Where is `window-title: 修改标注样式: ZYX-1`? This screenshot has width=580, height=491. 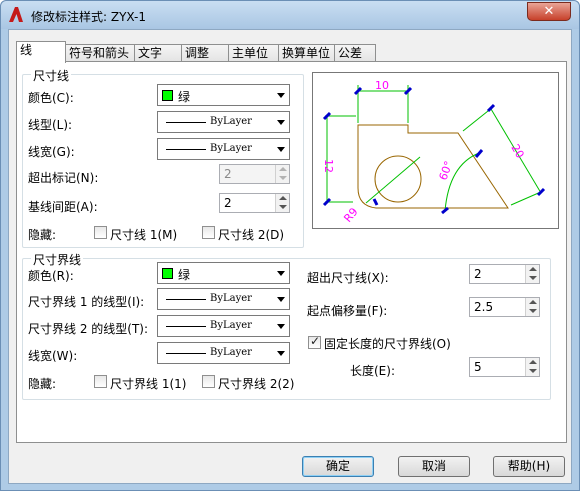
window-title: 修改标注样式: ZYX-1 is located at coordinates (88, 17).